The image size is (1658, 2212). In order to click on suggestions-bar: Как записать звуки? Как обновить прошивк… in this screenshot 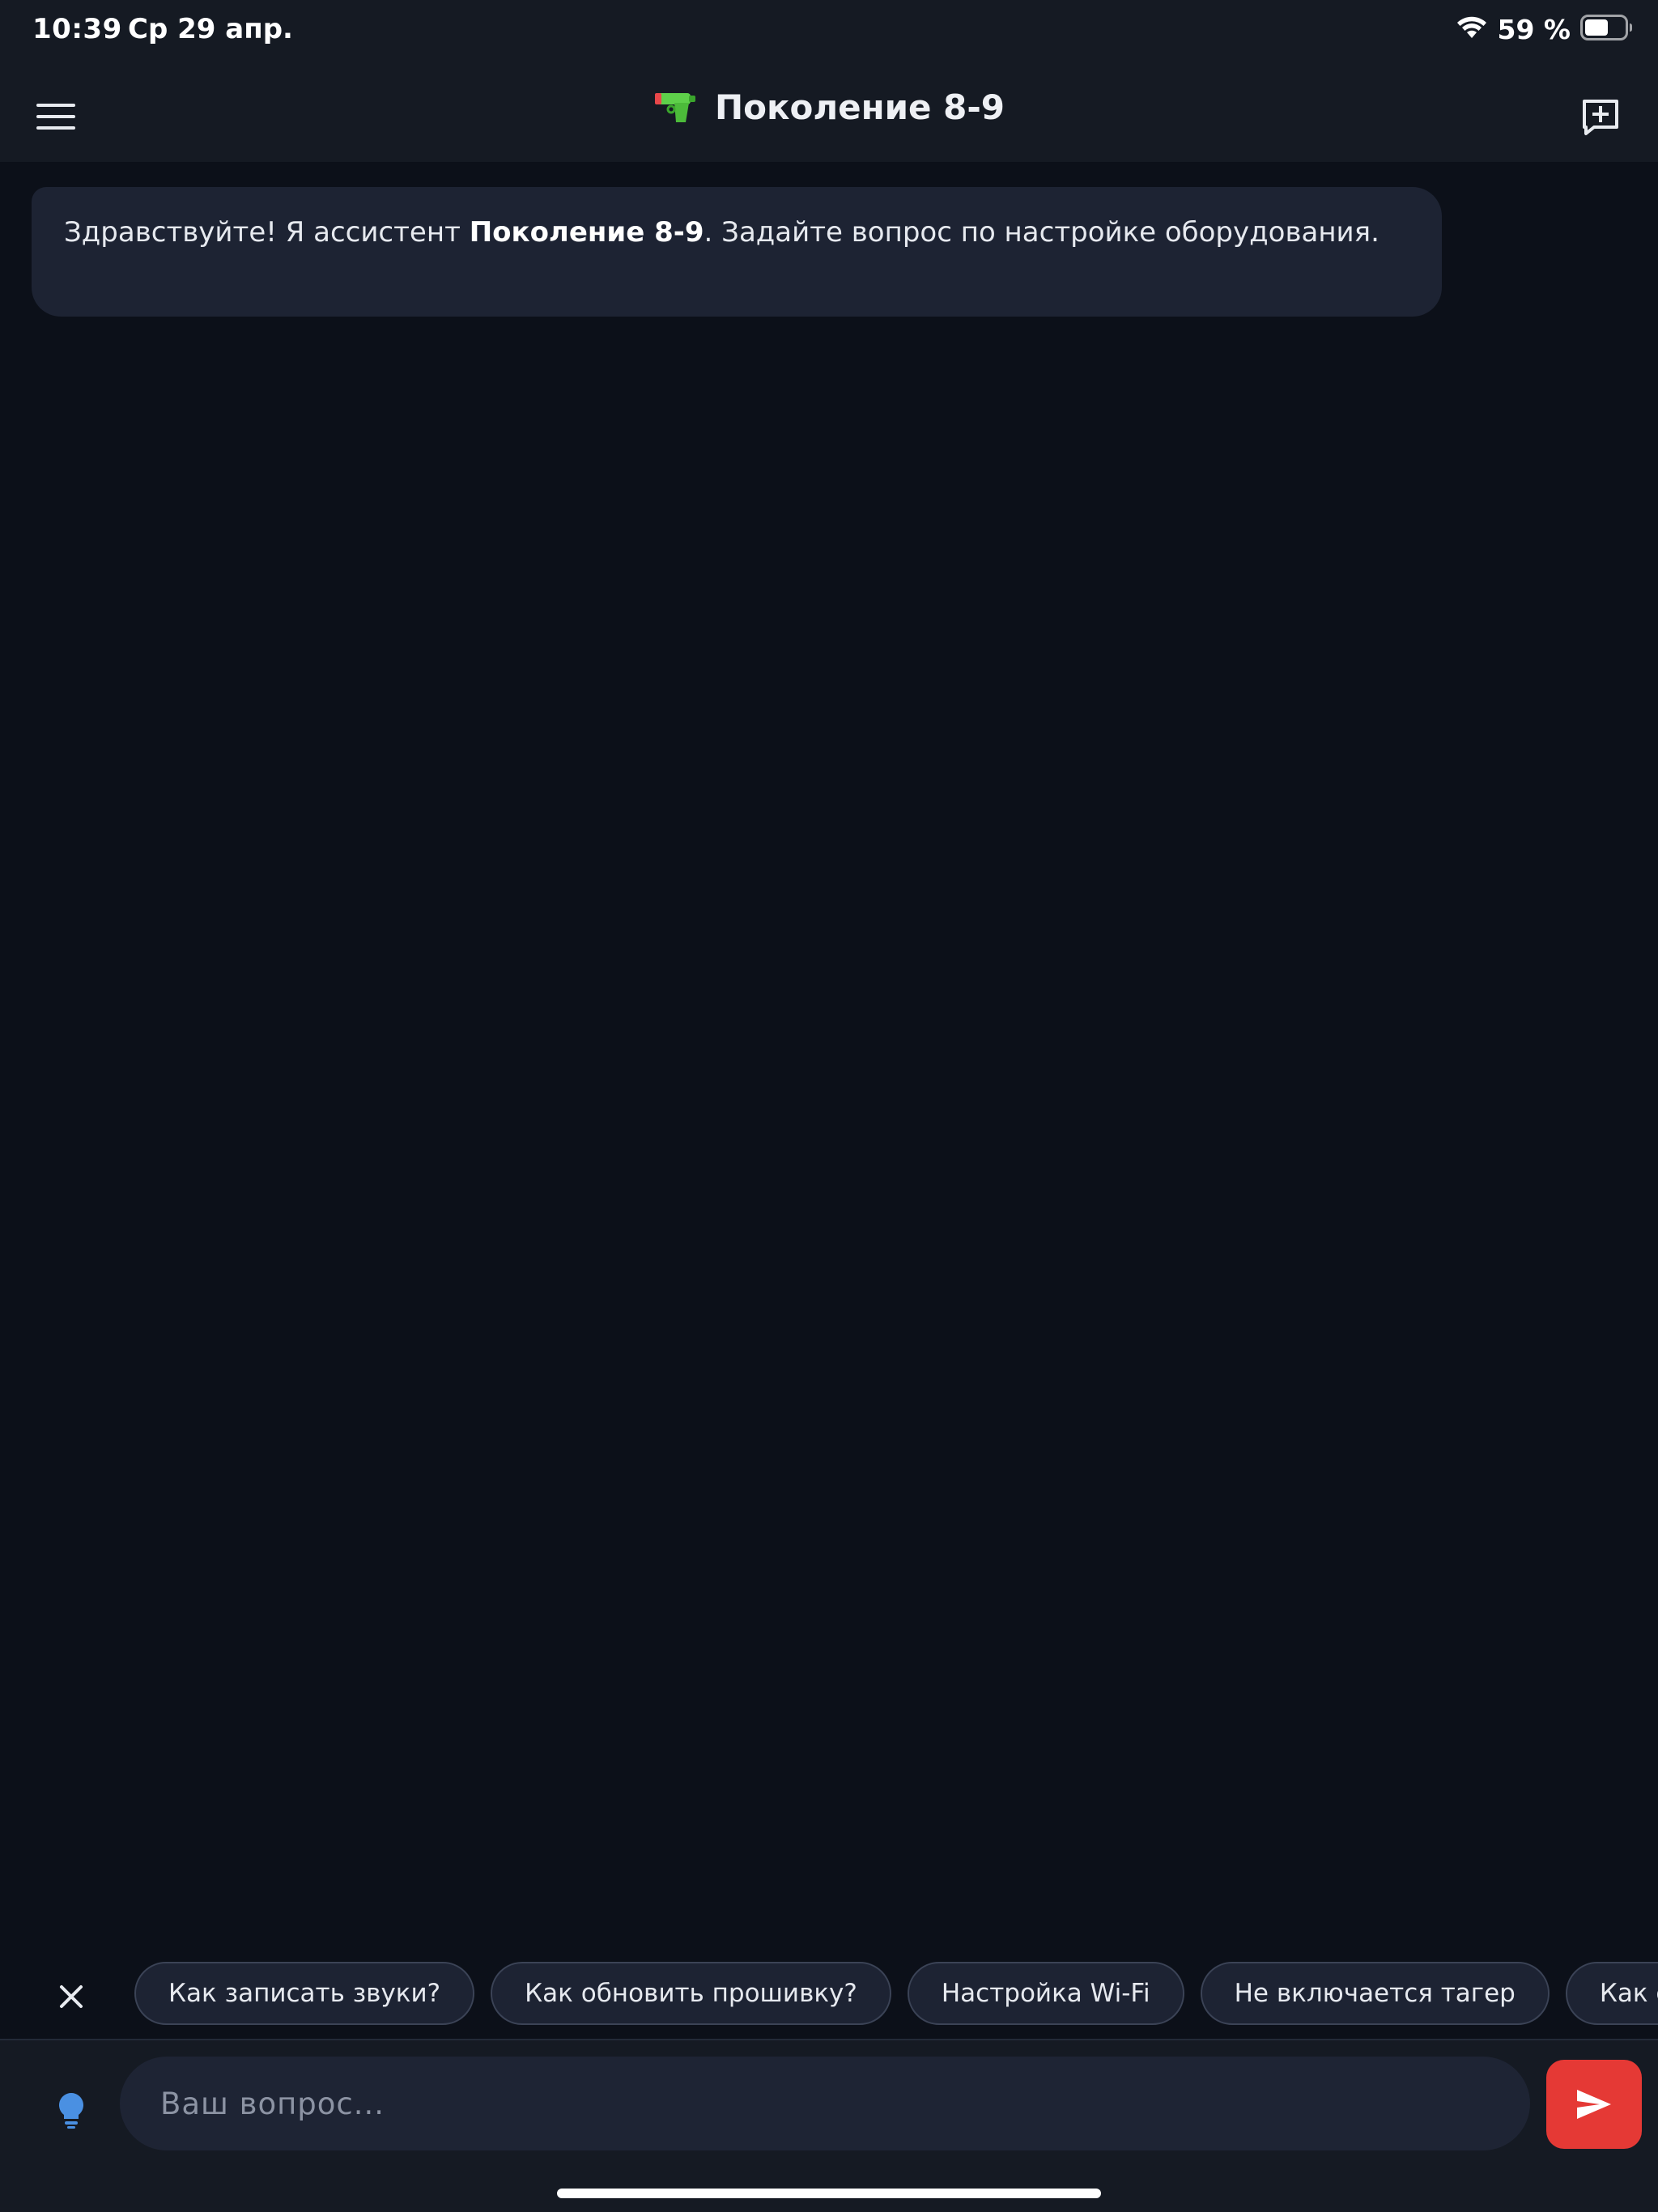, I will do `click(829, 1996)`.